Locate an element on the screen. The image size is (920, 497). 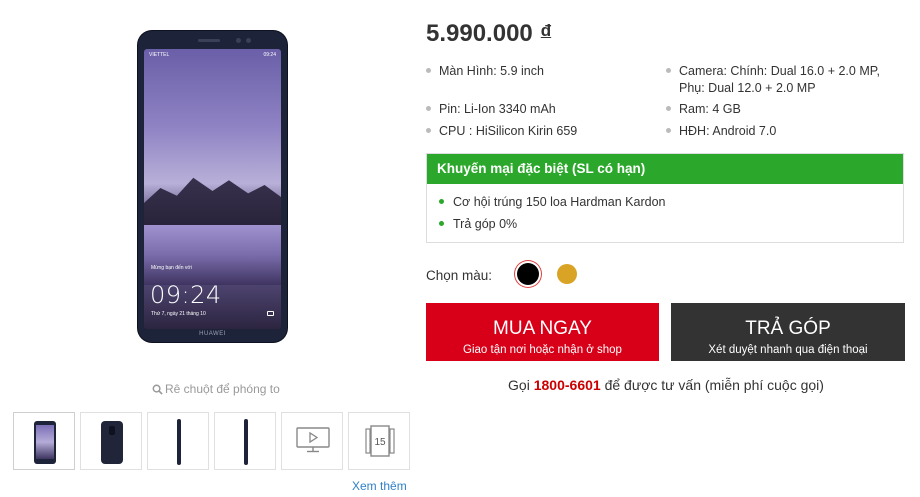
wallpaper-lake is located at coordinates (212, 255).